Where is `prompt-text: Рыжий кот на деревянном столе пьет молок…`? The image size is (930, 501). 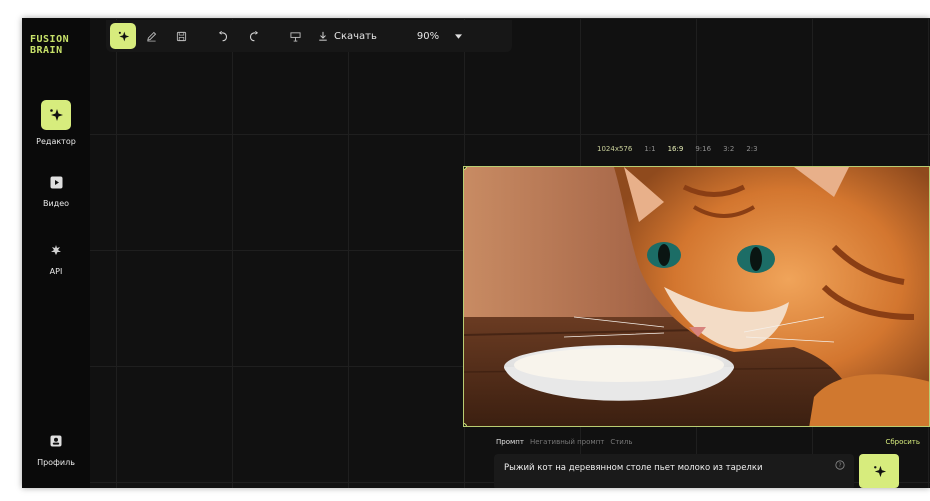 prompt-text: Рыжий кот на деревянном столе пьет молок… is located at coordinates (633, 468).